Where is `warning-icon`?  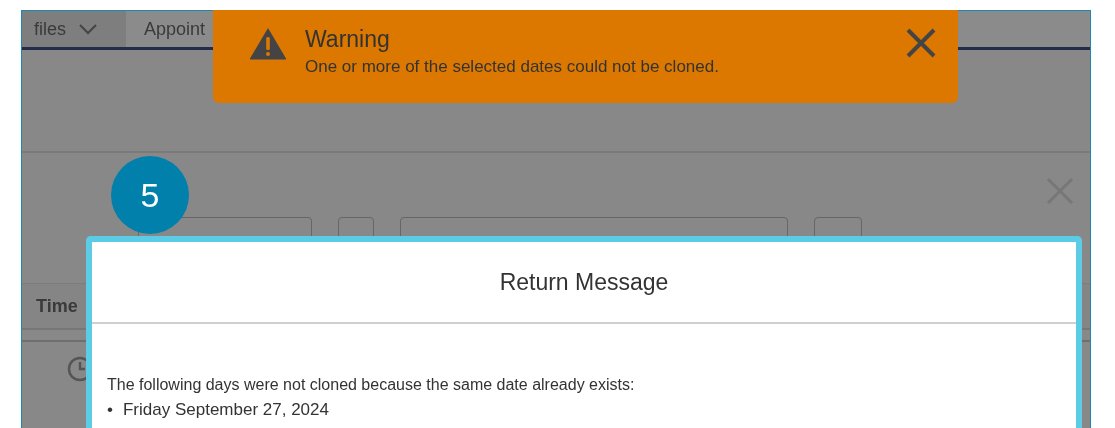
warning-icon is located at coordinates (268, 43).